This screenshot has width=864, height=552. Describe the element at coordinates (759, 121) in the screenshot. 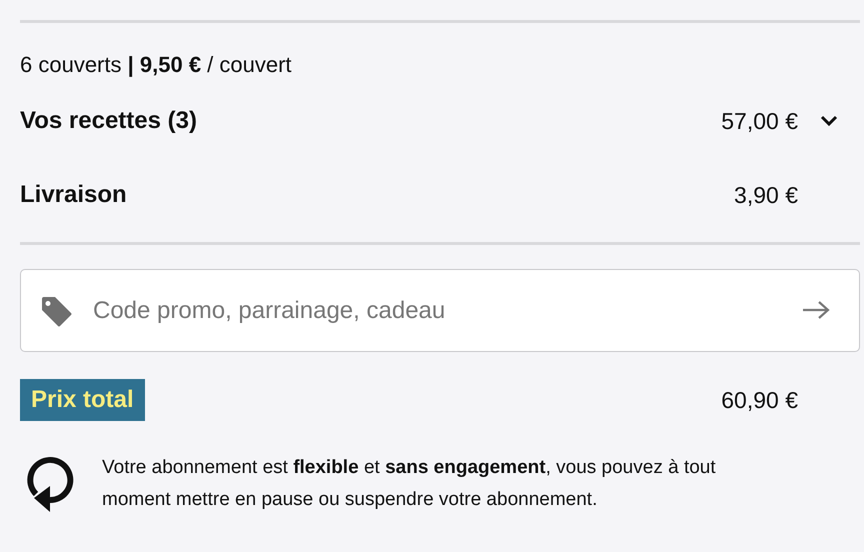

I see `line-amount: 57,00 €` at that location.